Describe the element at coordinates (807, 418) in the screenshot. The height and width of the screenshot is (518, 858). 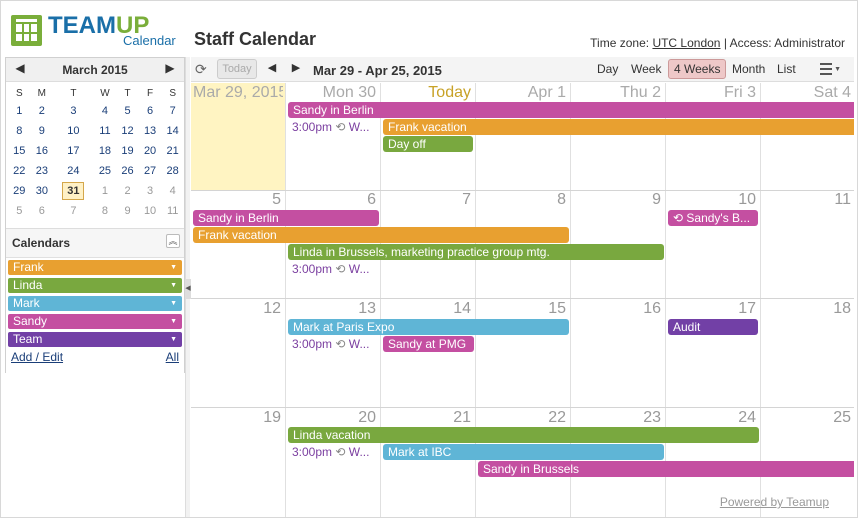
I see `day-number: 25` at that location.